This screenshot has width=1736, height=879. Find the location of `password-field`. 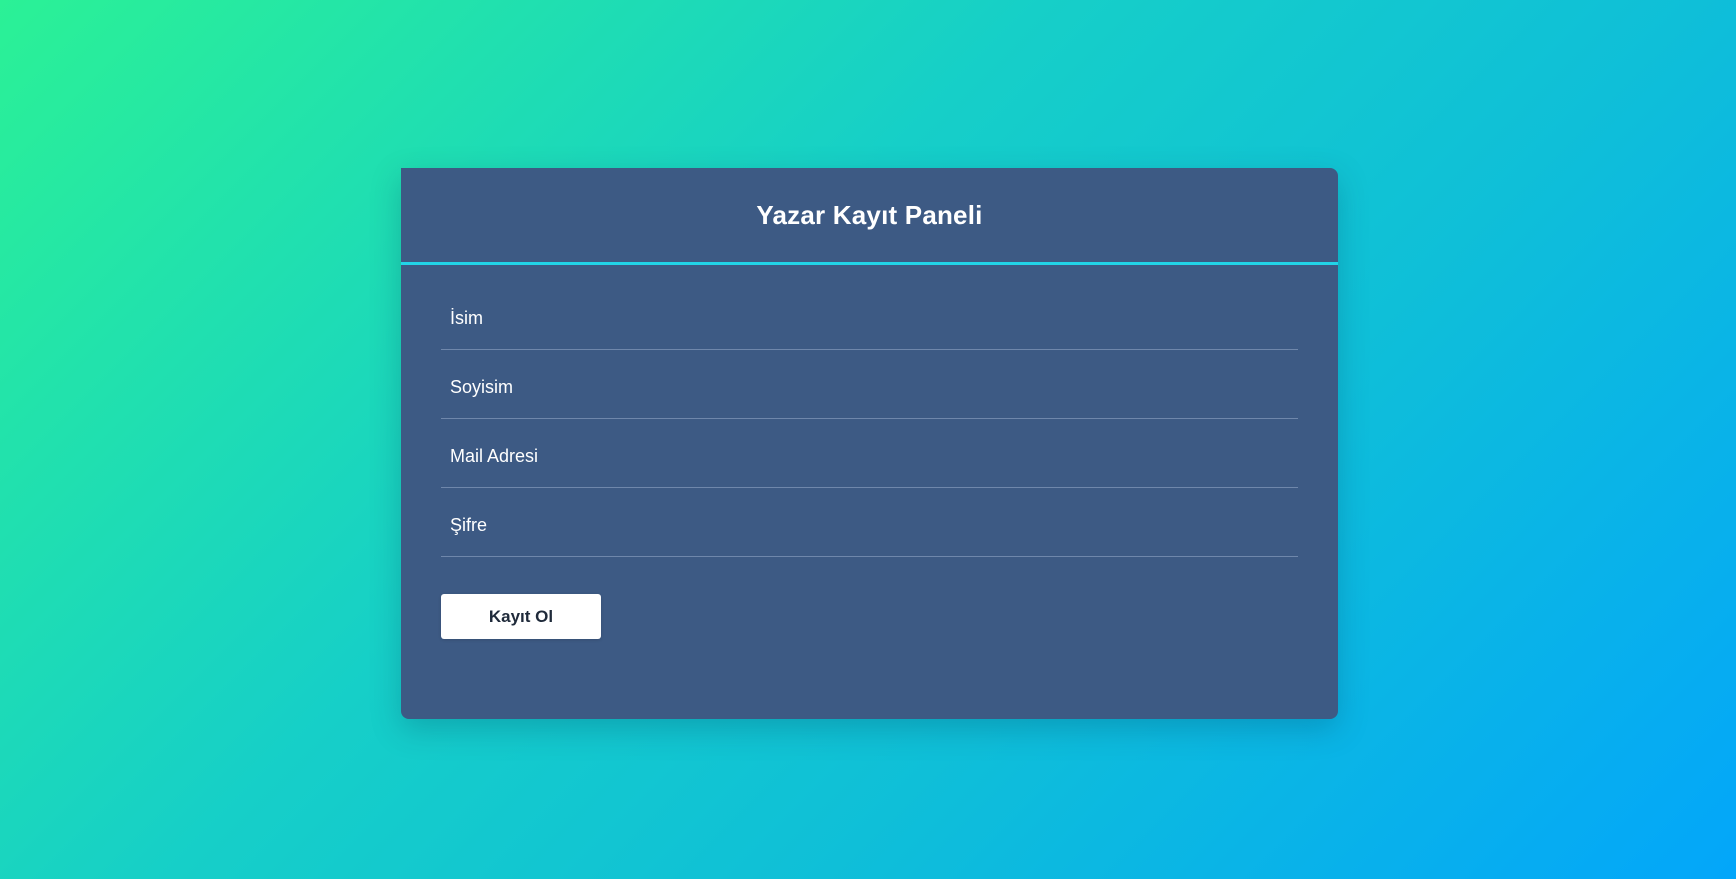

password-field is located at coordinates (869, 523).